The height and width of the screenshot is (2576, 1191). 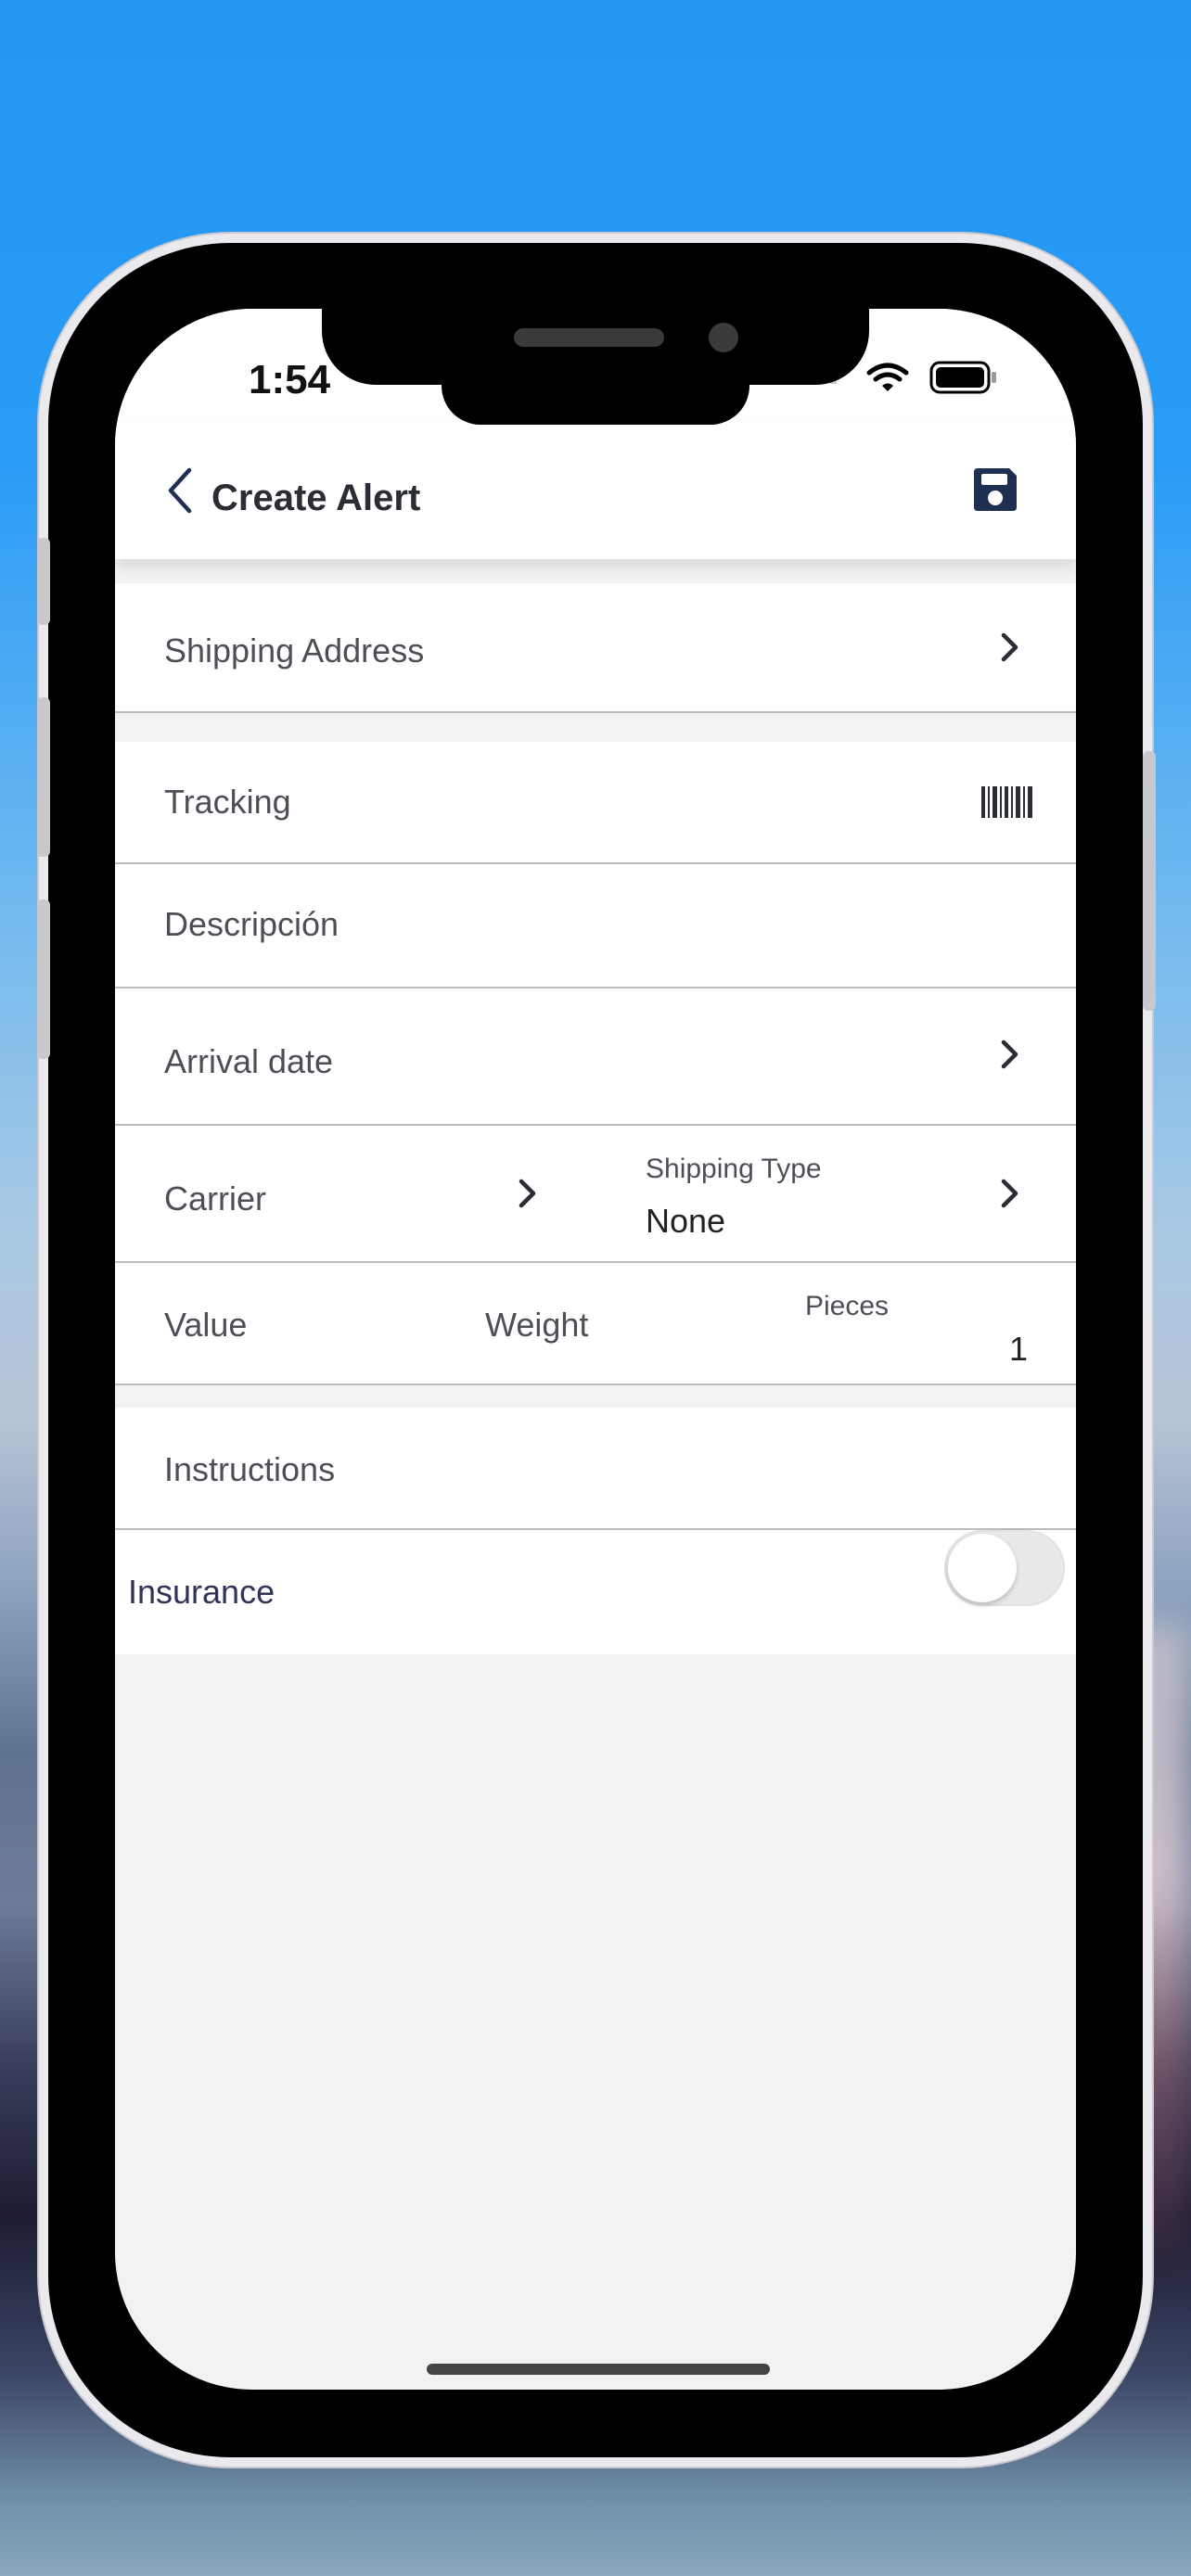 What do you see at coordinates (528, 1196) in the screenshot?
I see `carrier-chevron-right-icon` at bounding box center [528, 1196].